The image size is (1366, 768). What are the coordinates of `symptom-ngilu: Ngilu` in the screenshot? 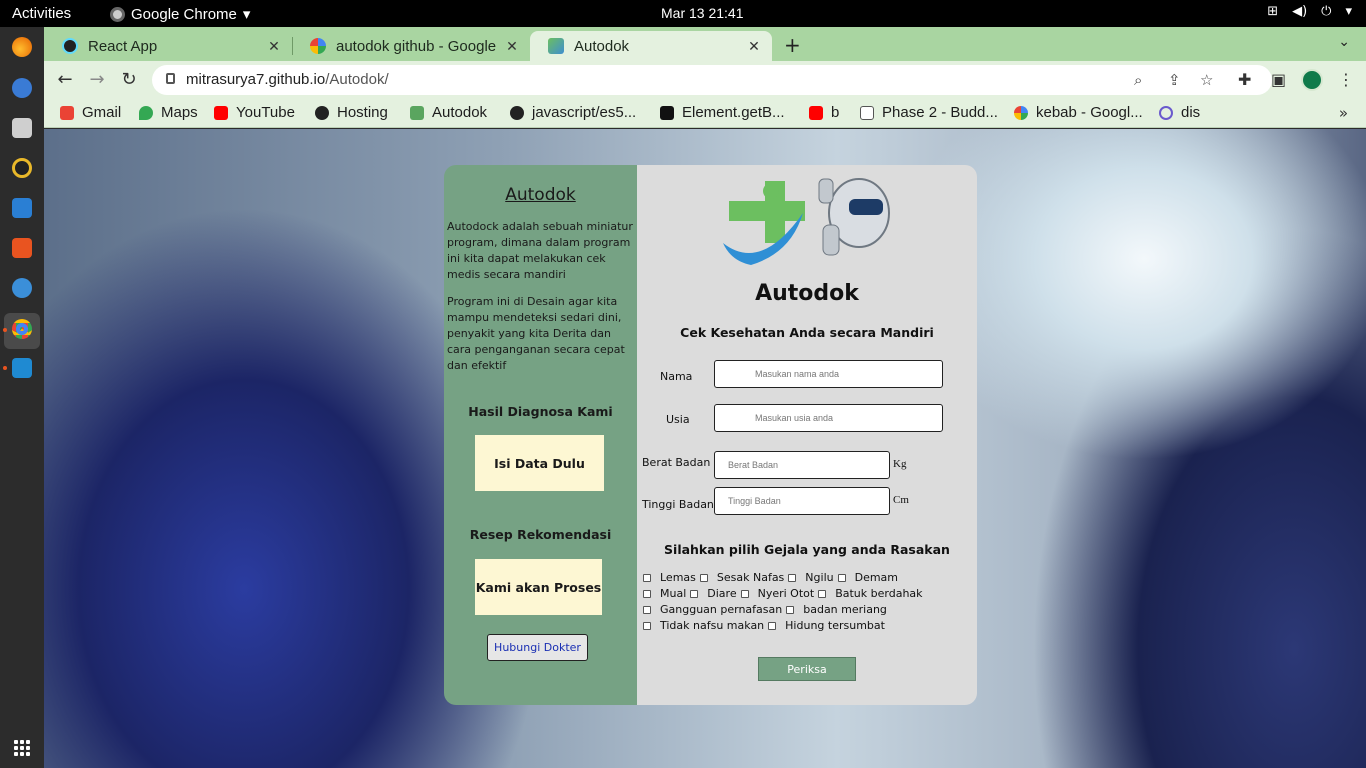 It's located at (811, 577).